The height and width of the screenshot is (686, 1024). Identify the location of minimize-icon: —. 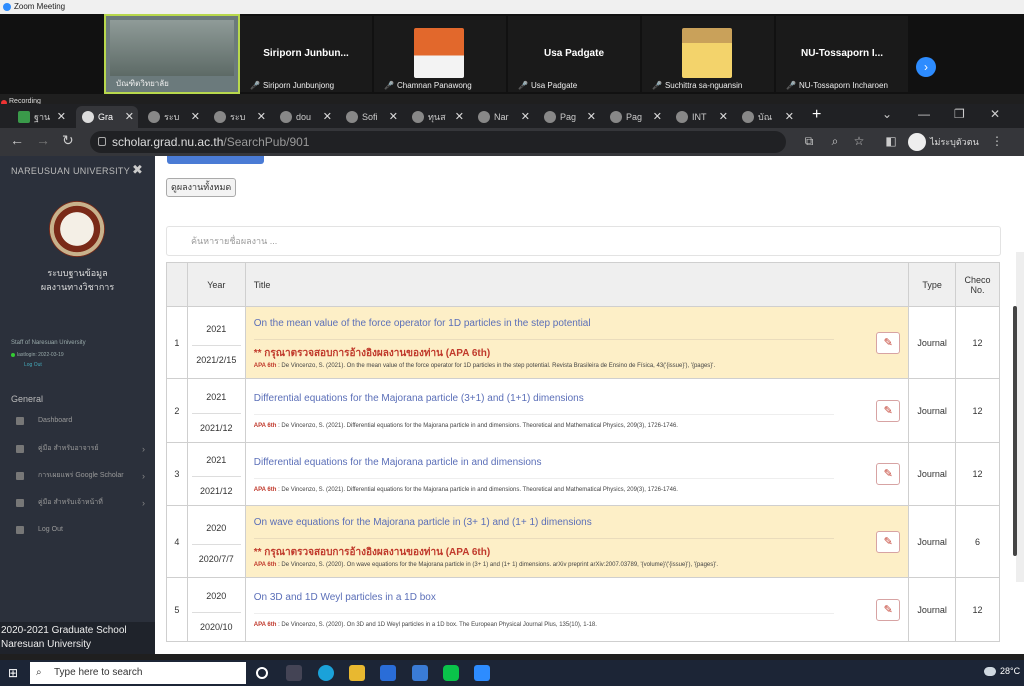
(924, 114).